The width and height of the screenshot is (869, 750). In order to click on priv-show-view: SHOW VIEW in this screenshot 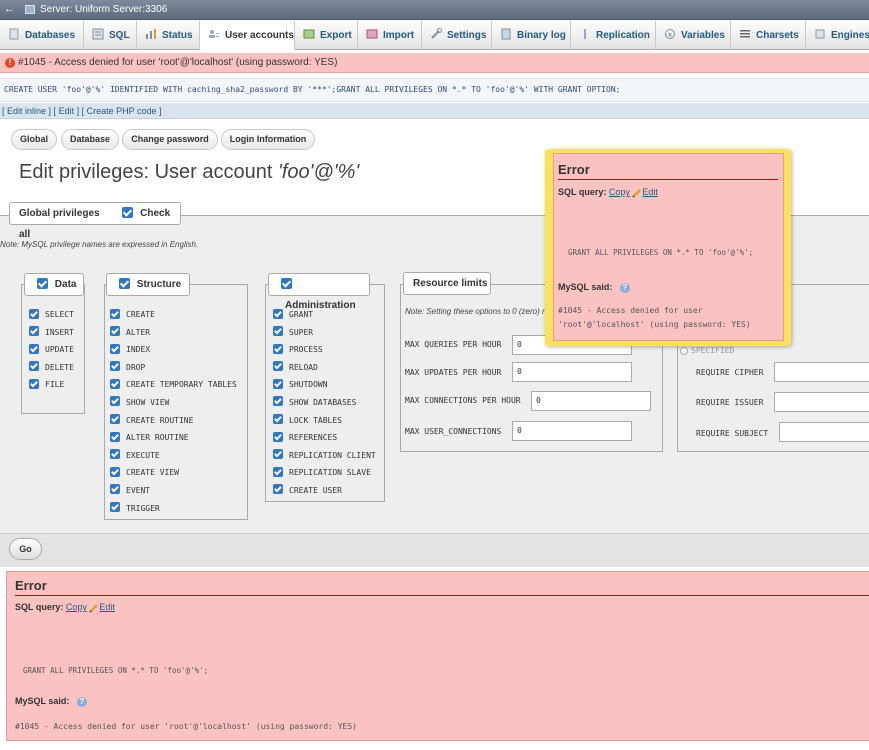, I will do `click(173, 403)`.